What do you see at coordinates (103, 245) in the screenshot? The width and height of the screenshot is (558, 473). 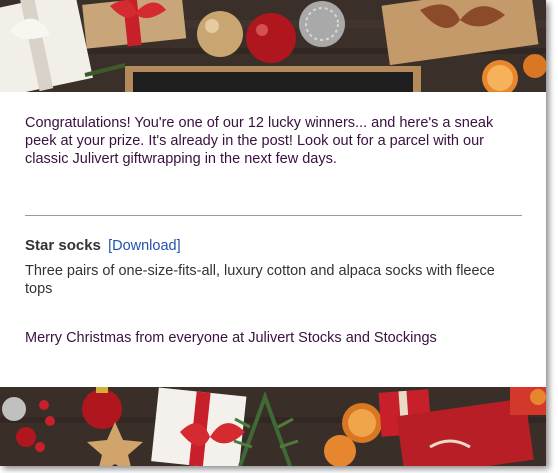 I see `product-heading: Star socks [Download]` at bounding box center [103, 245].